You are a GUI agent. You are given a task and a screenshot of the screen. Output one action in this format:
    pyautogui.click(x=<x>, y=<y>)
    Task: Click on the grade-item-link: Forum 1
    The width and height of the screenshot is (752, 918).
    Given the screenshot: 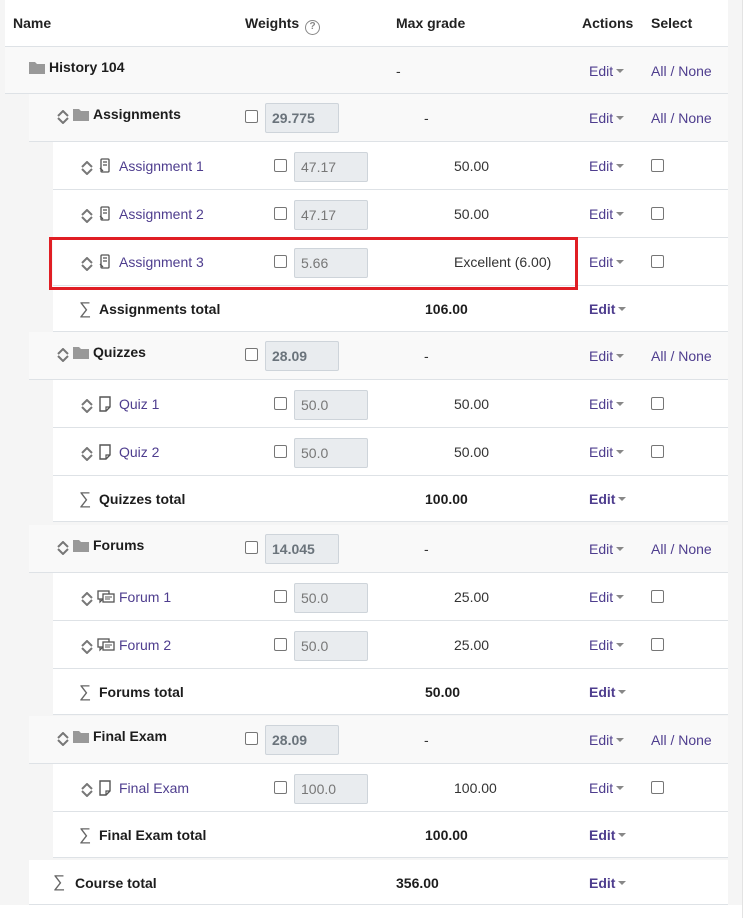 What is the action you would take?
    pyautogui.click(x=145, y=597)
    